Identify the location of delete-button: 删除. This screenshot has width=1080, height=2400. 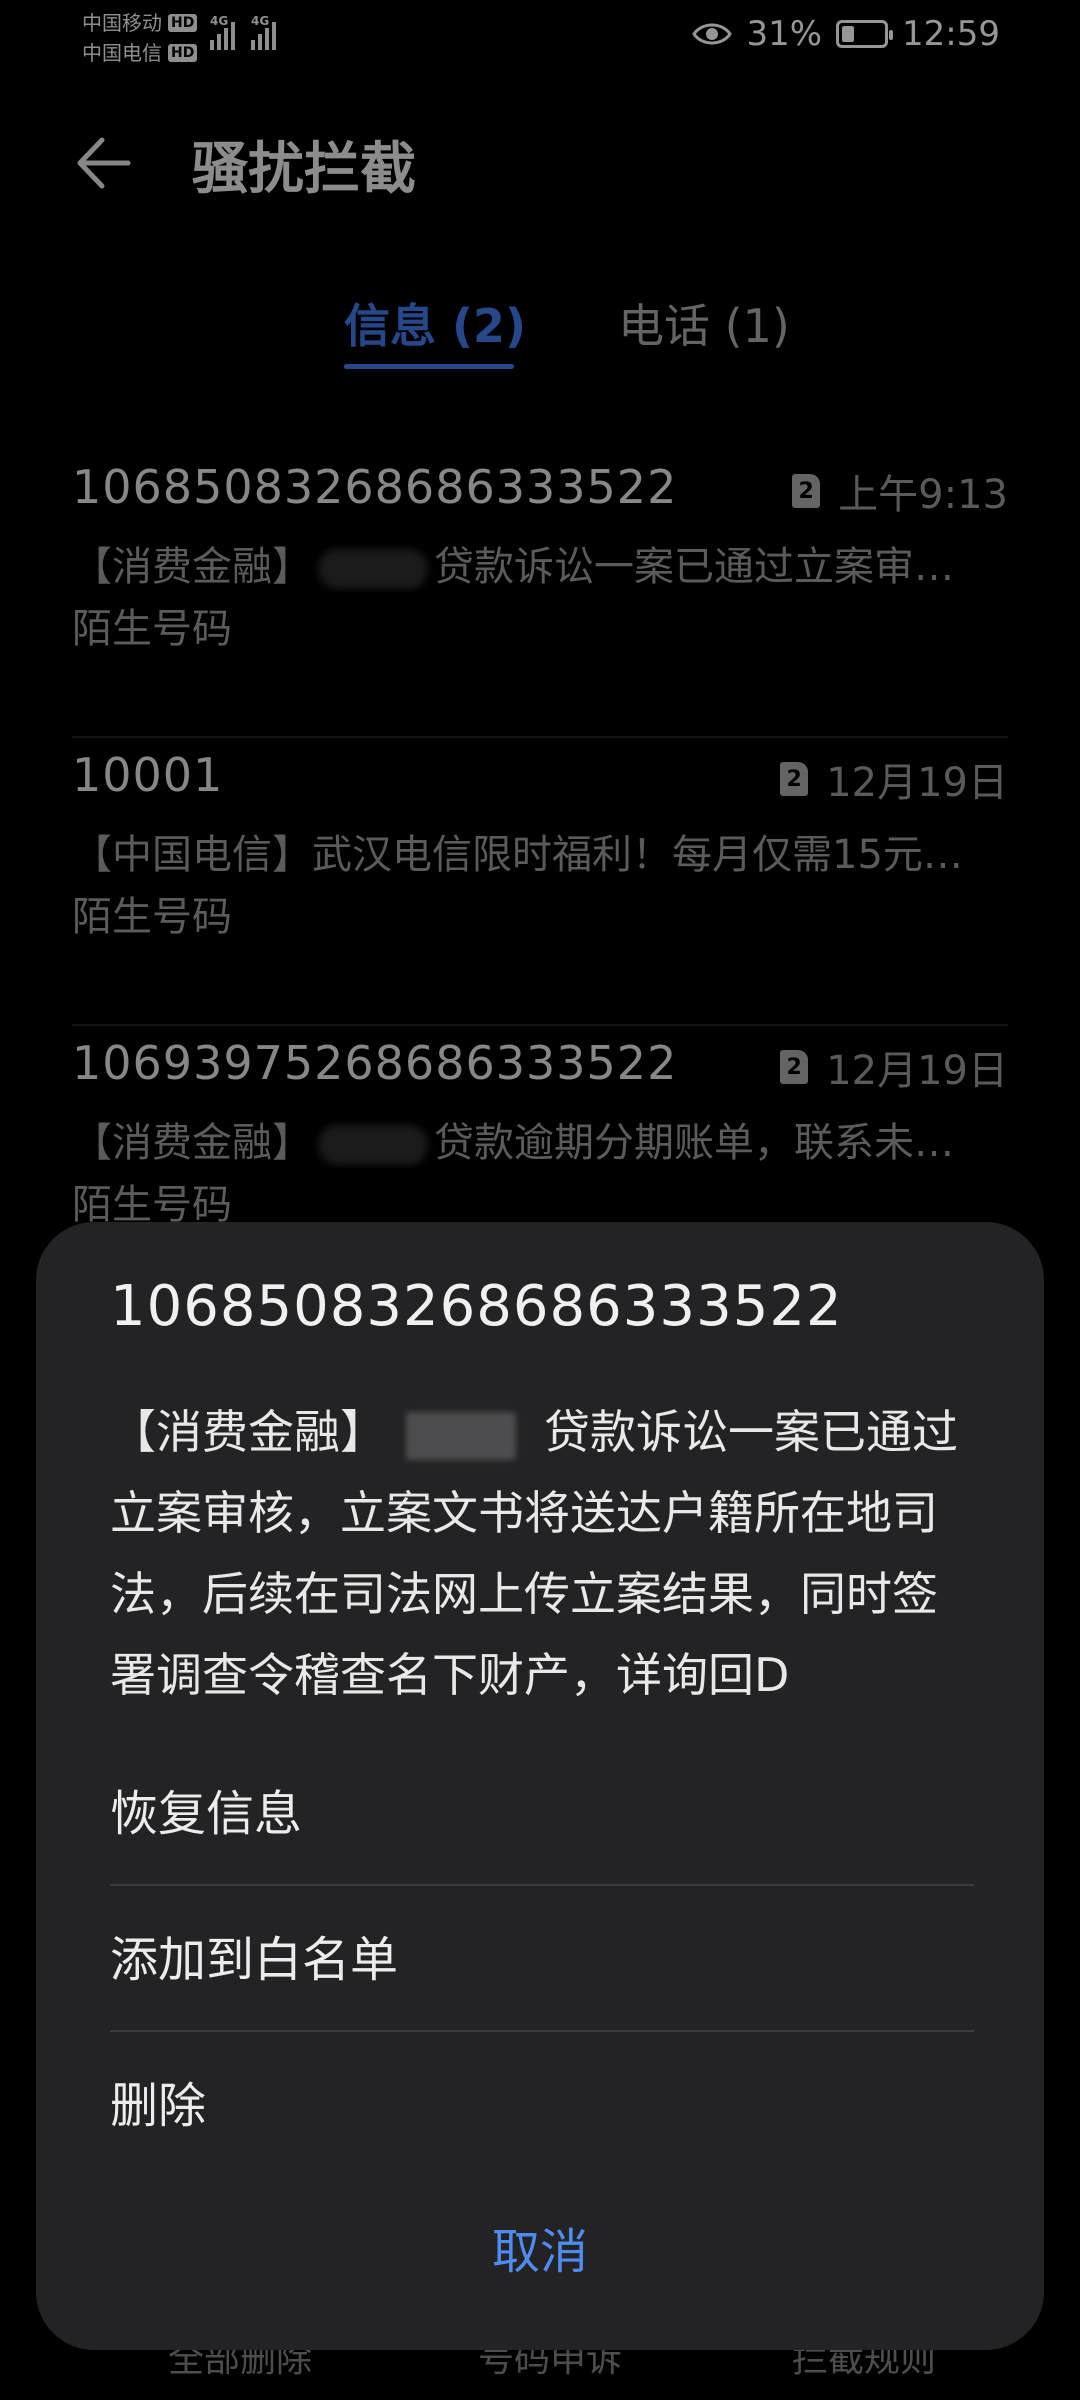
(542, 2105).